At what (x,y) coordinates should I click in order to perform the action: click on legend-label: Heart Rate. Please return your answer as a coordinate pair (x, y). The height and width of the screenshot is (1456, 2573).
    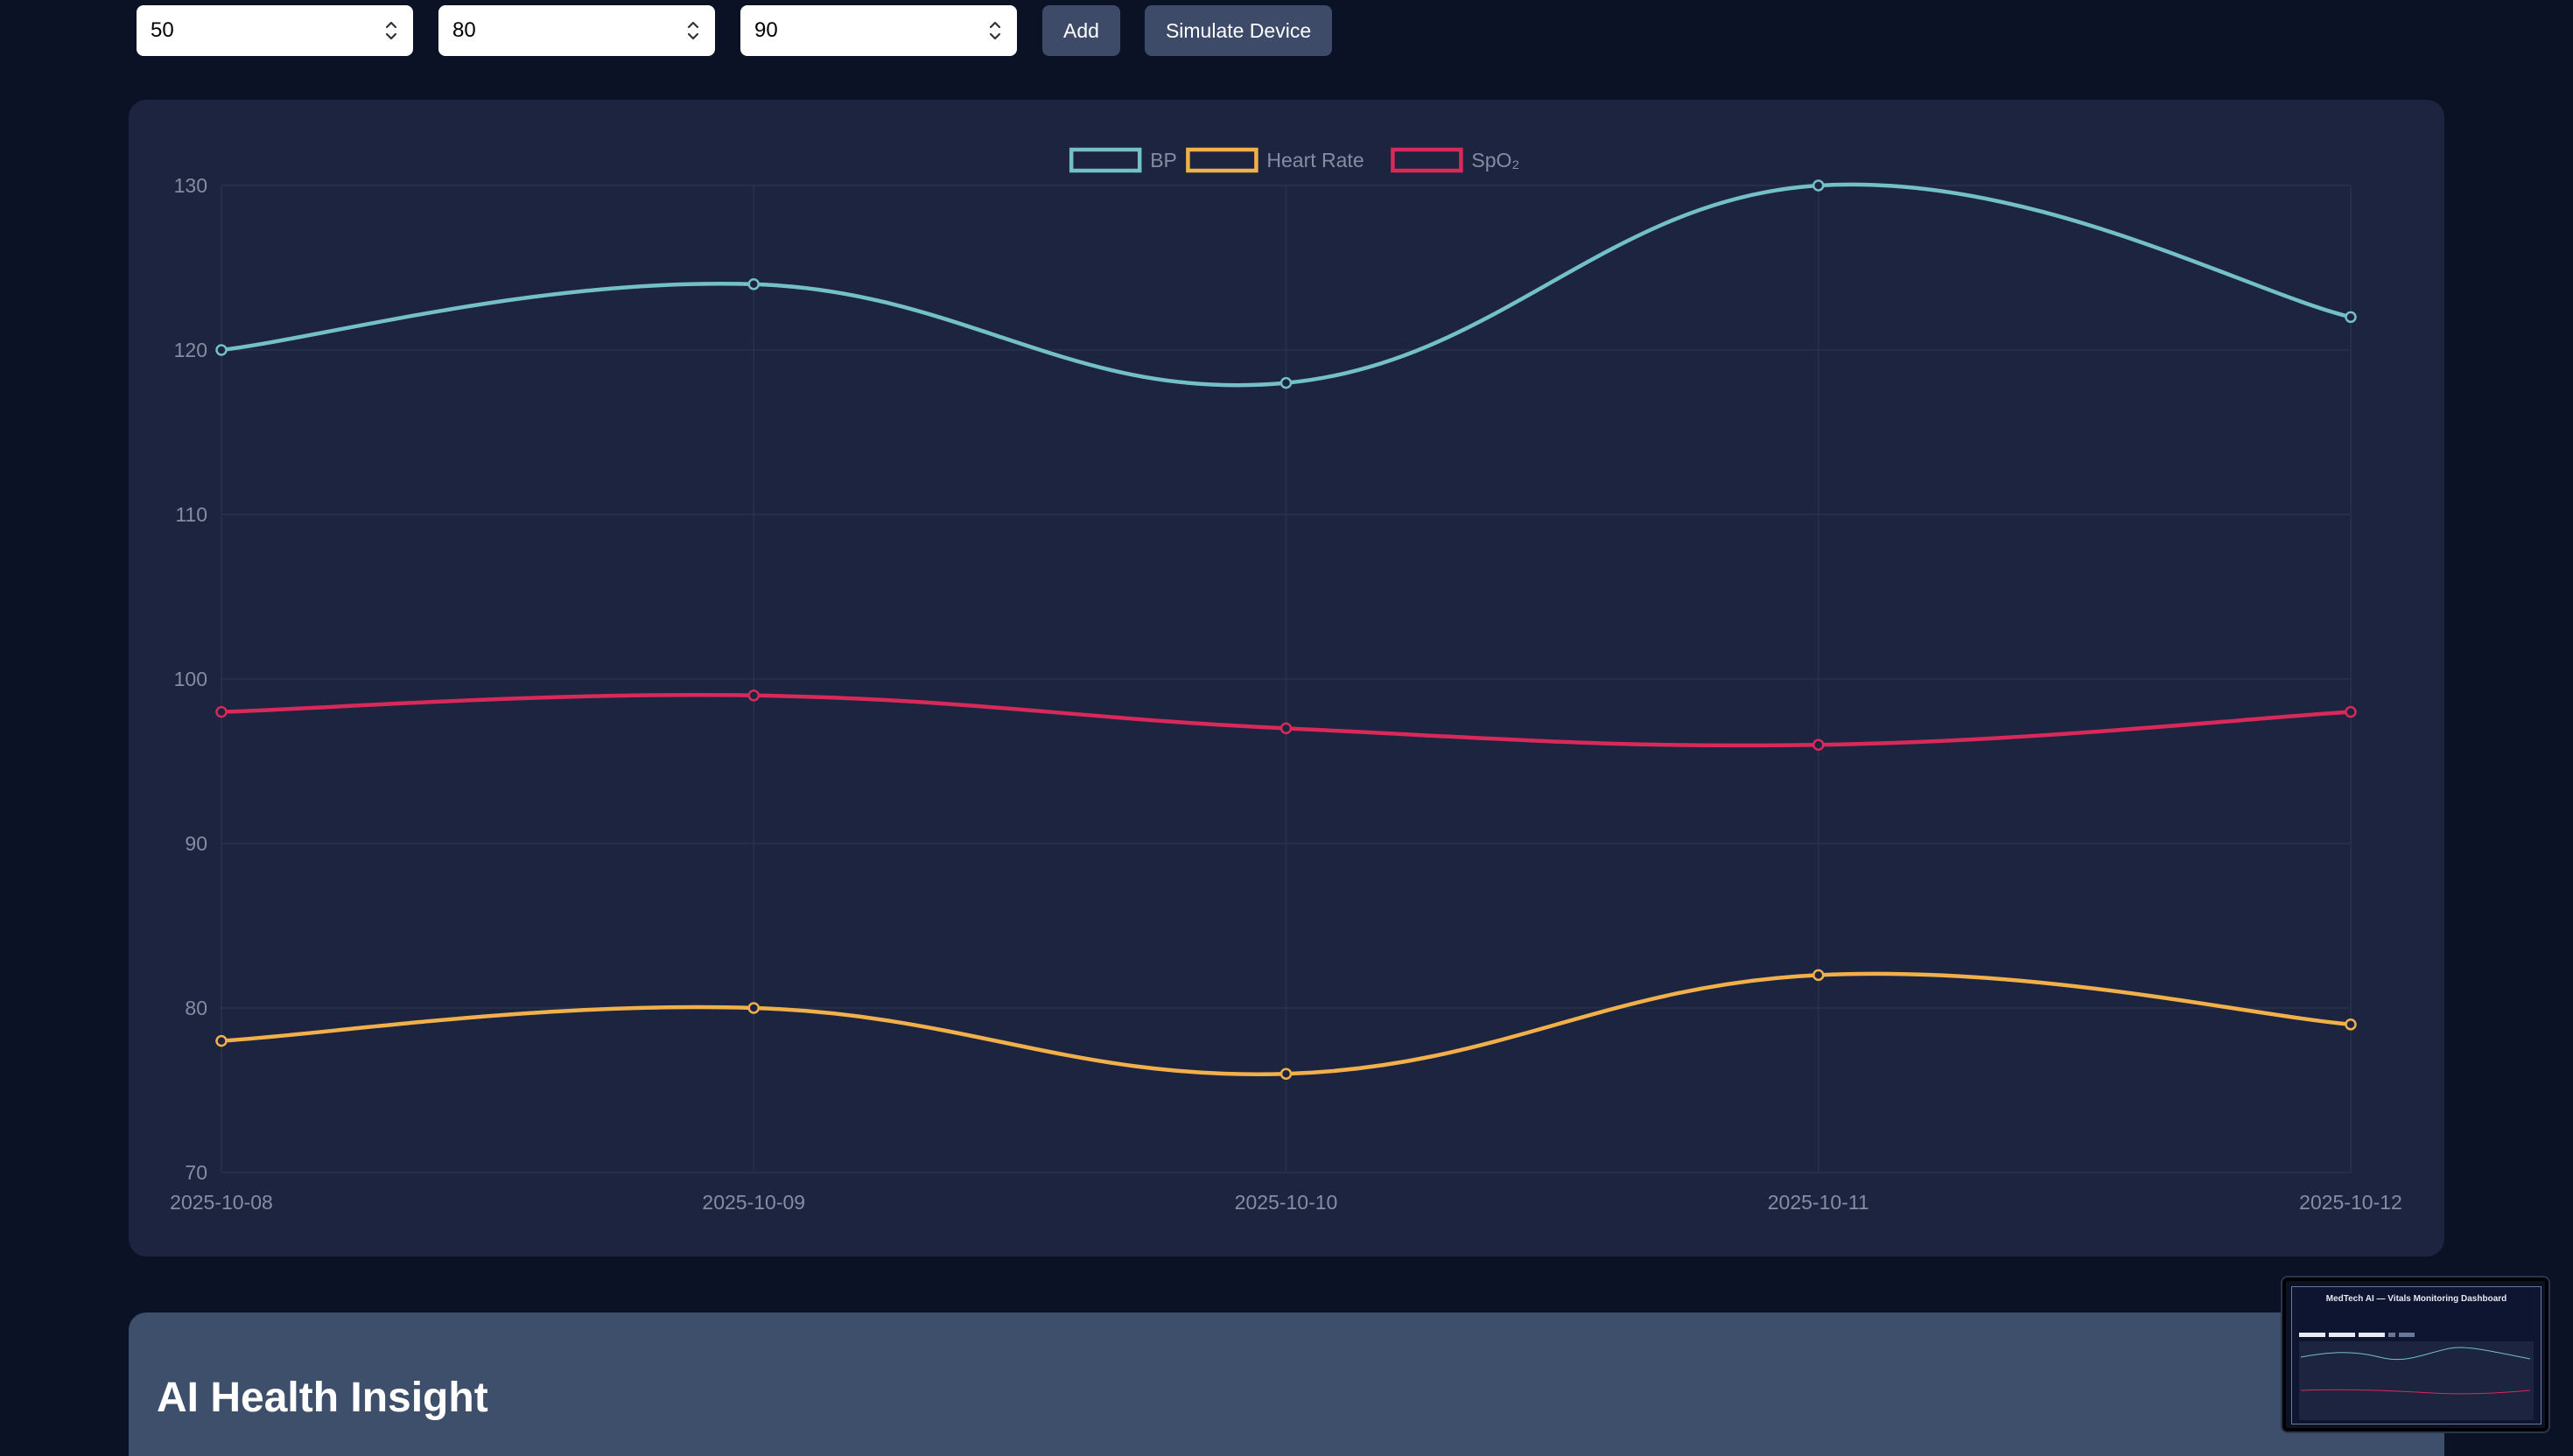
    Looking at the image, I should click on (1315, 160).